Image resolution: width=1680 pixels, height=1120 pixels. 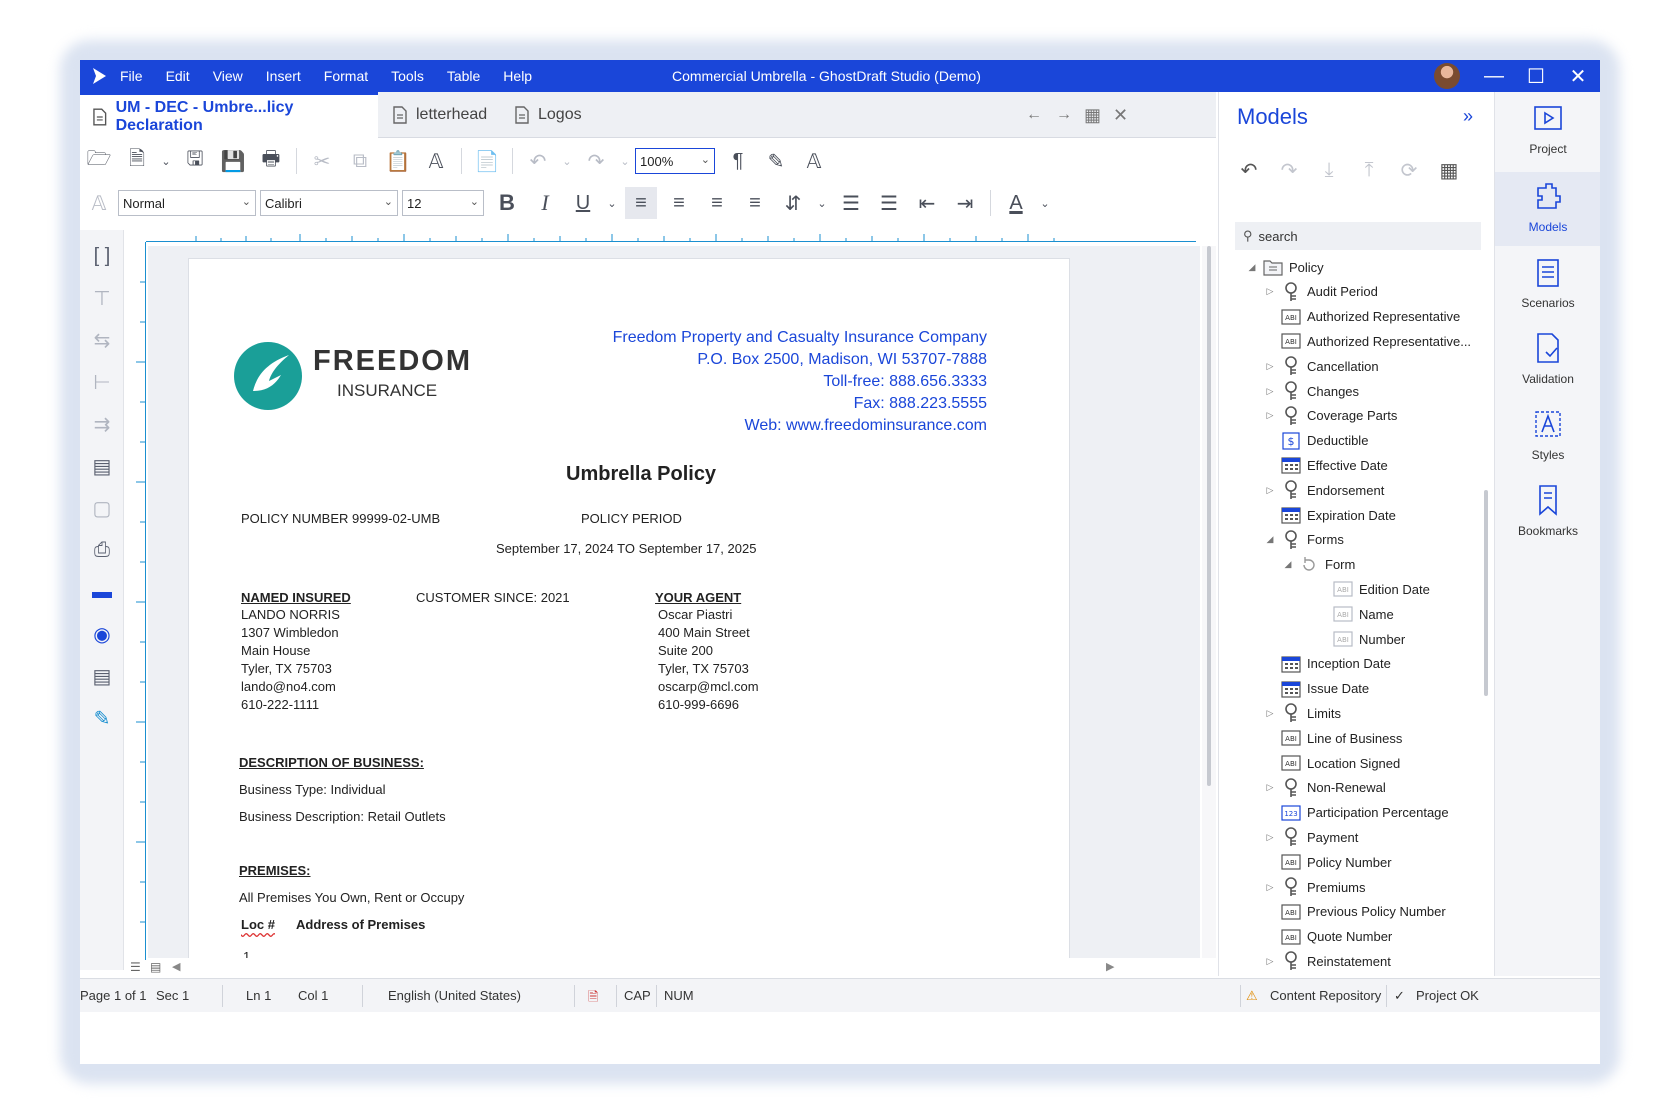 I want to click on scroll-right-icon: ▶, so click(x=1110, y=966).